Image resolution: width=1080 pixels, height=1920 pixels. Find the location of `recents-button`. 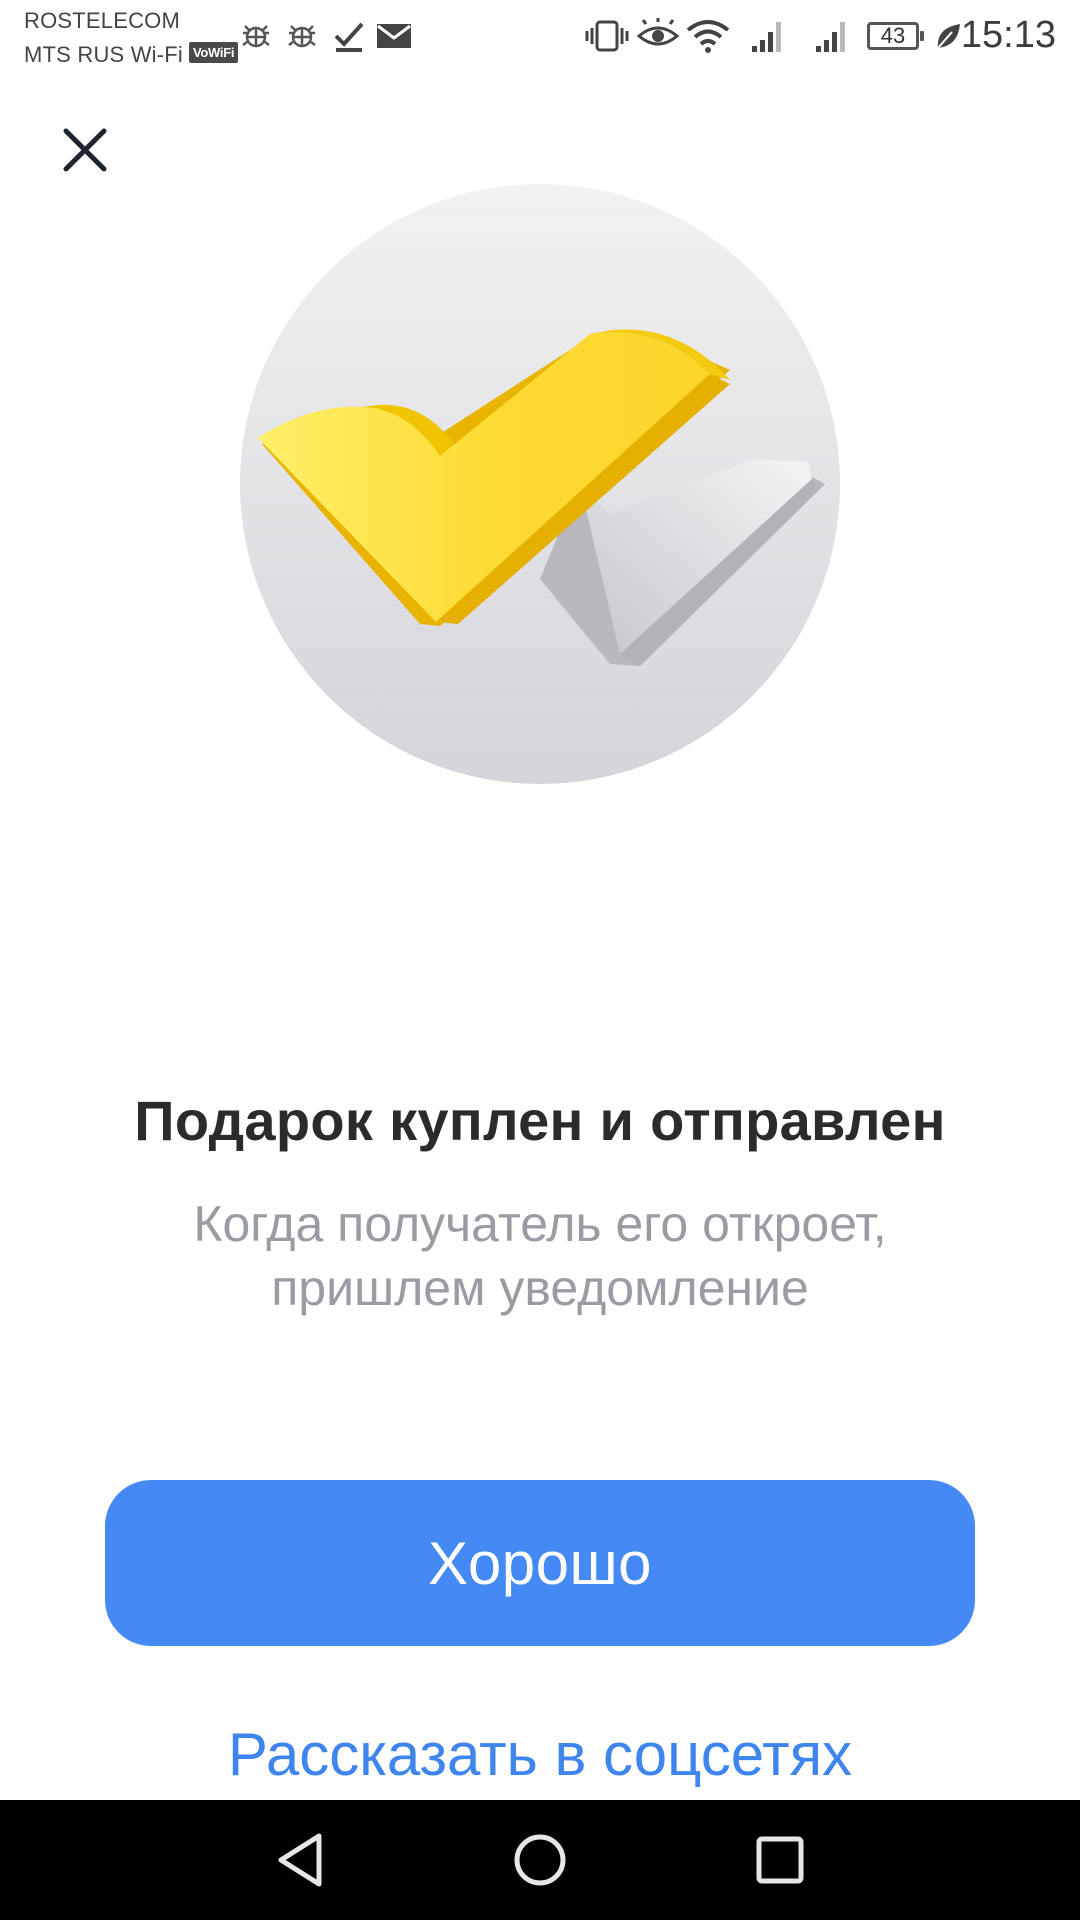

recents-button is located at coordinates (780, 1860).